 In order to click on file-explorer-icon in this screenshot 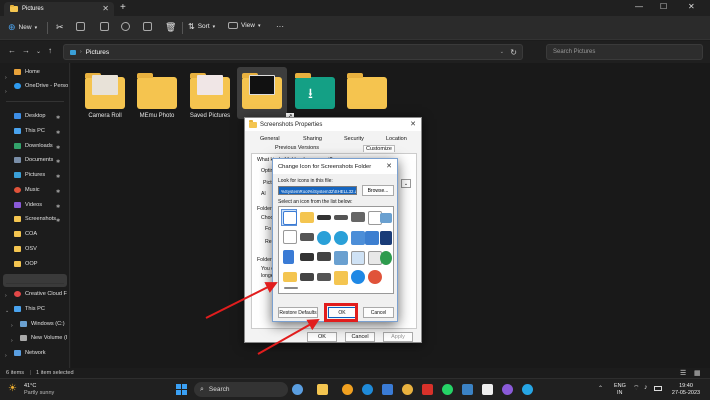, I will do `click(322, 389)`.